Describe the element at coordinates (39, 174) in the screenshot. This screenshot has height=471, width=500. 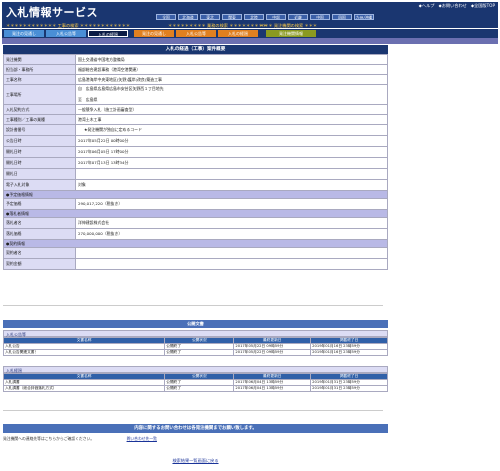
I see `row-label: 開札日` at that location.